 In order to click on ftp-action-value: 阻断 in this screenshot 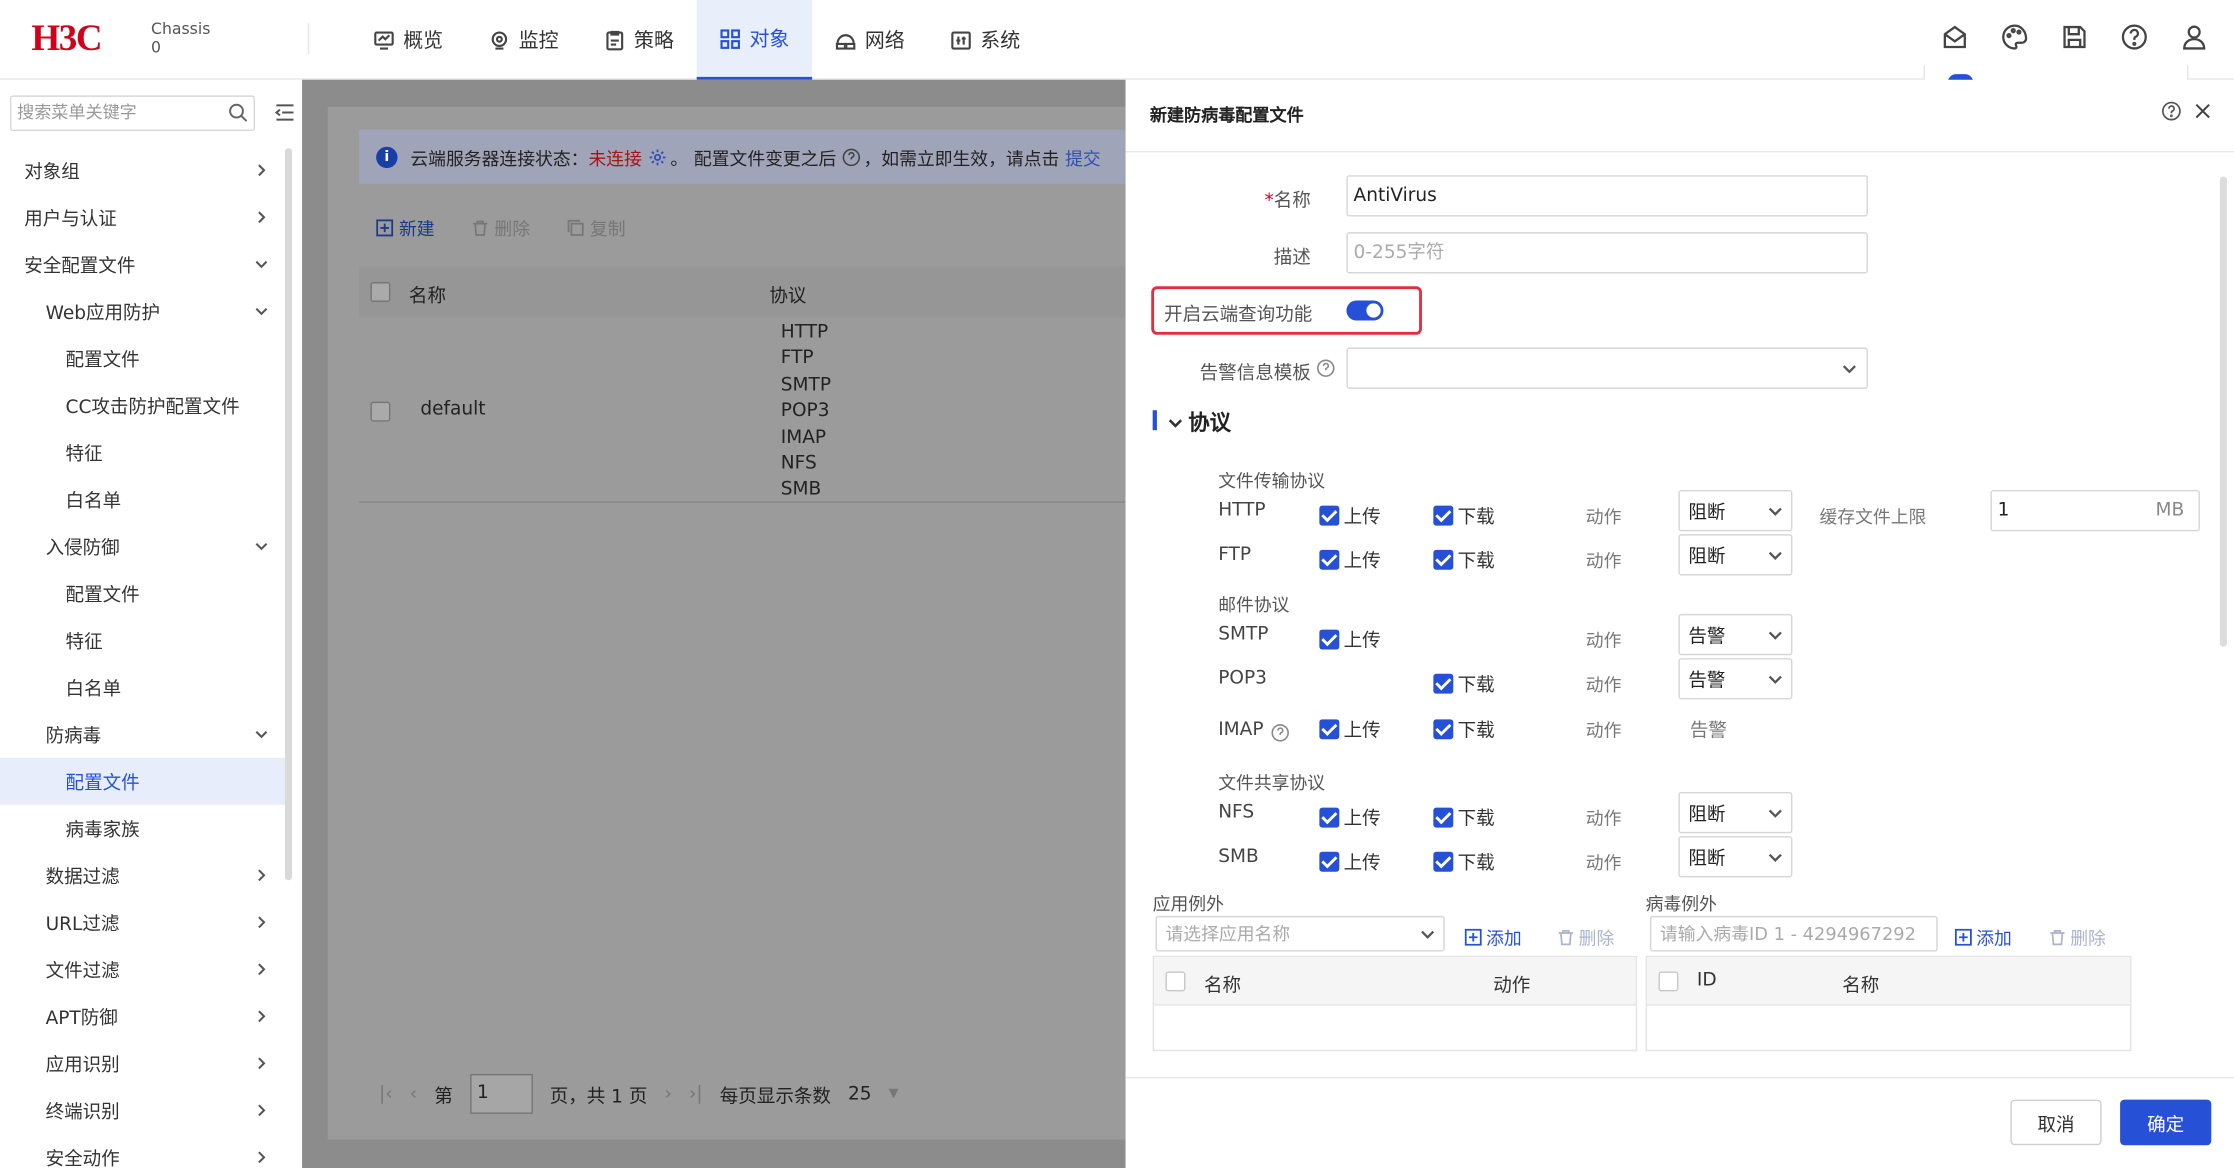, I will do `click(1707, 557)`.